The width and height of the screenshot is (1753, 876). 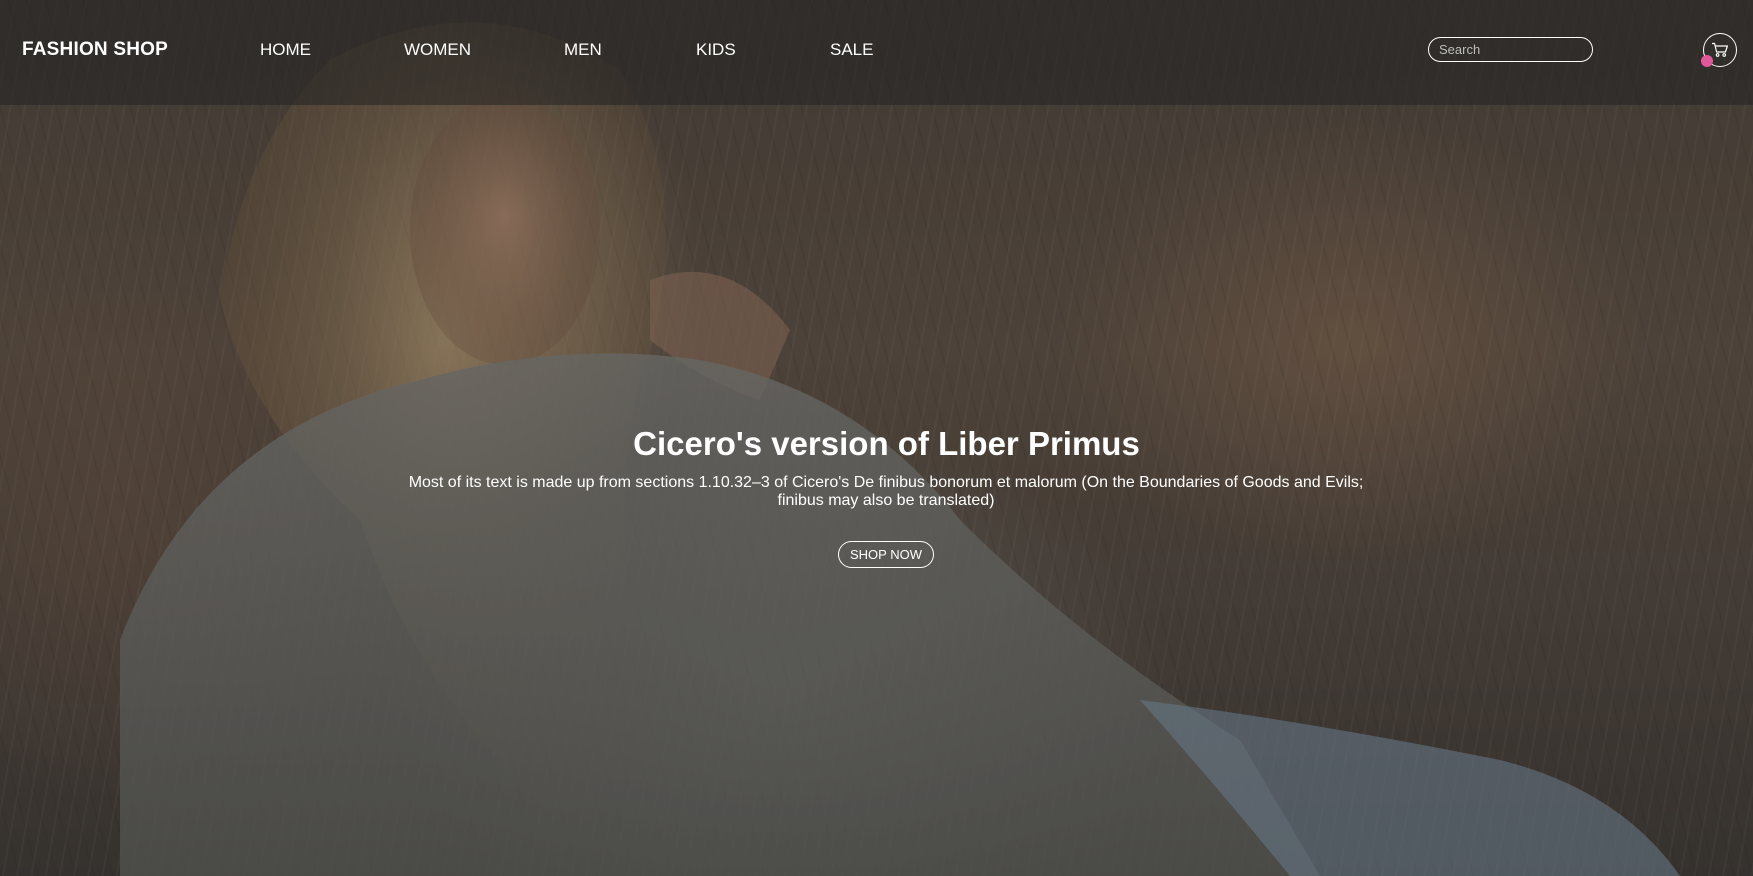 I want to click on nav-item-home: HOME, so click(x=285, y=50).